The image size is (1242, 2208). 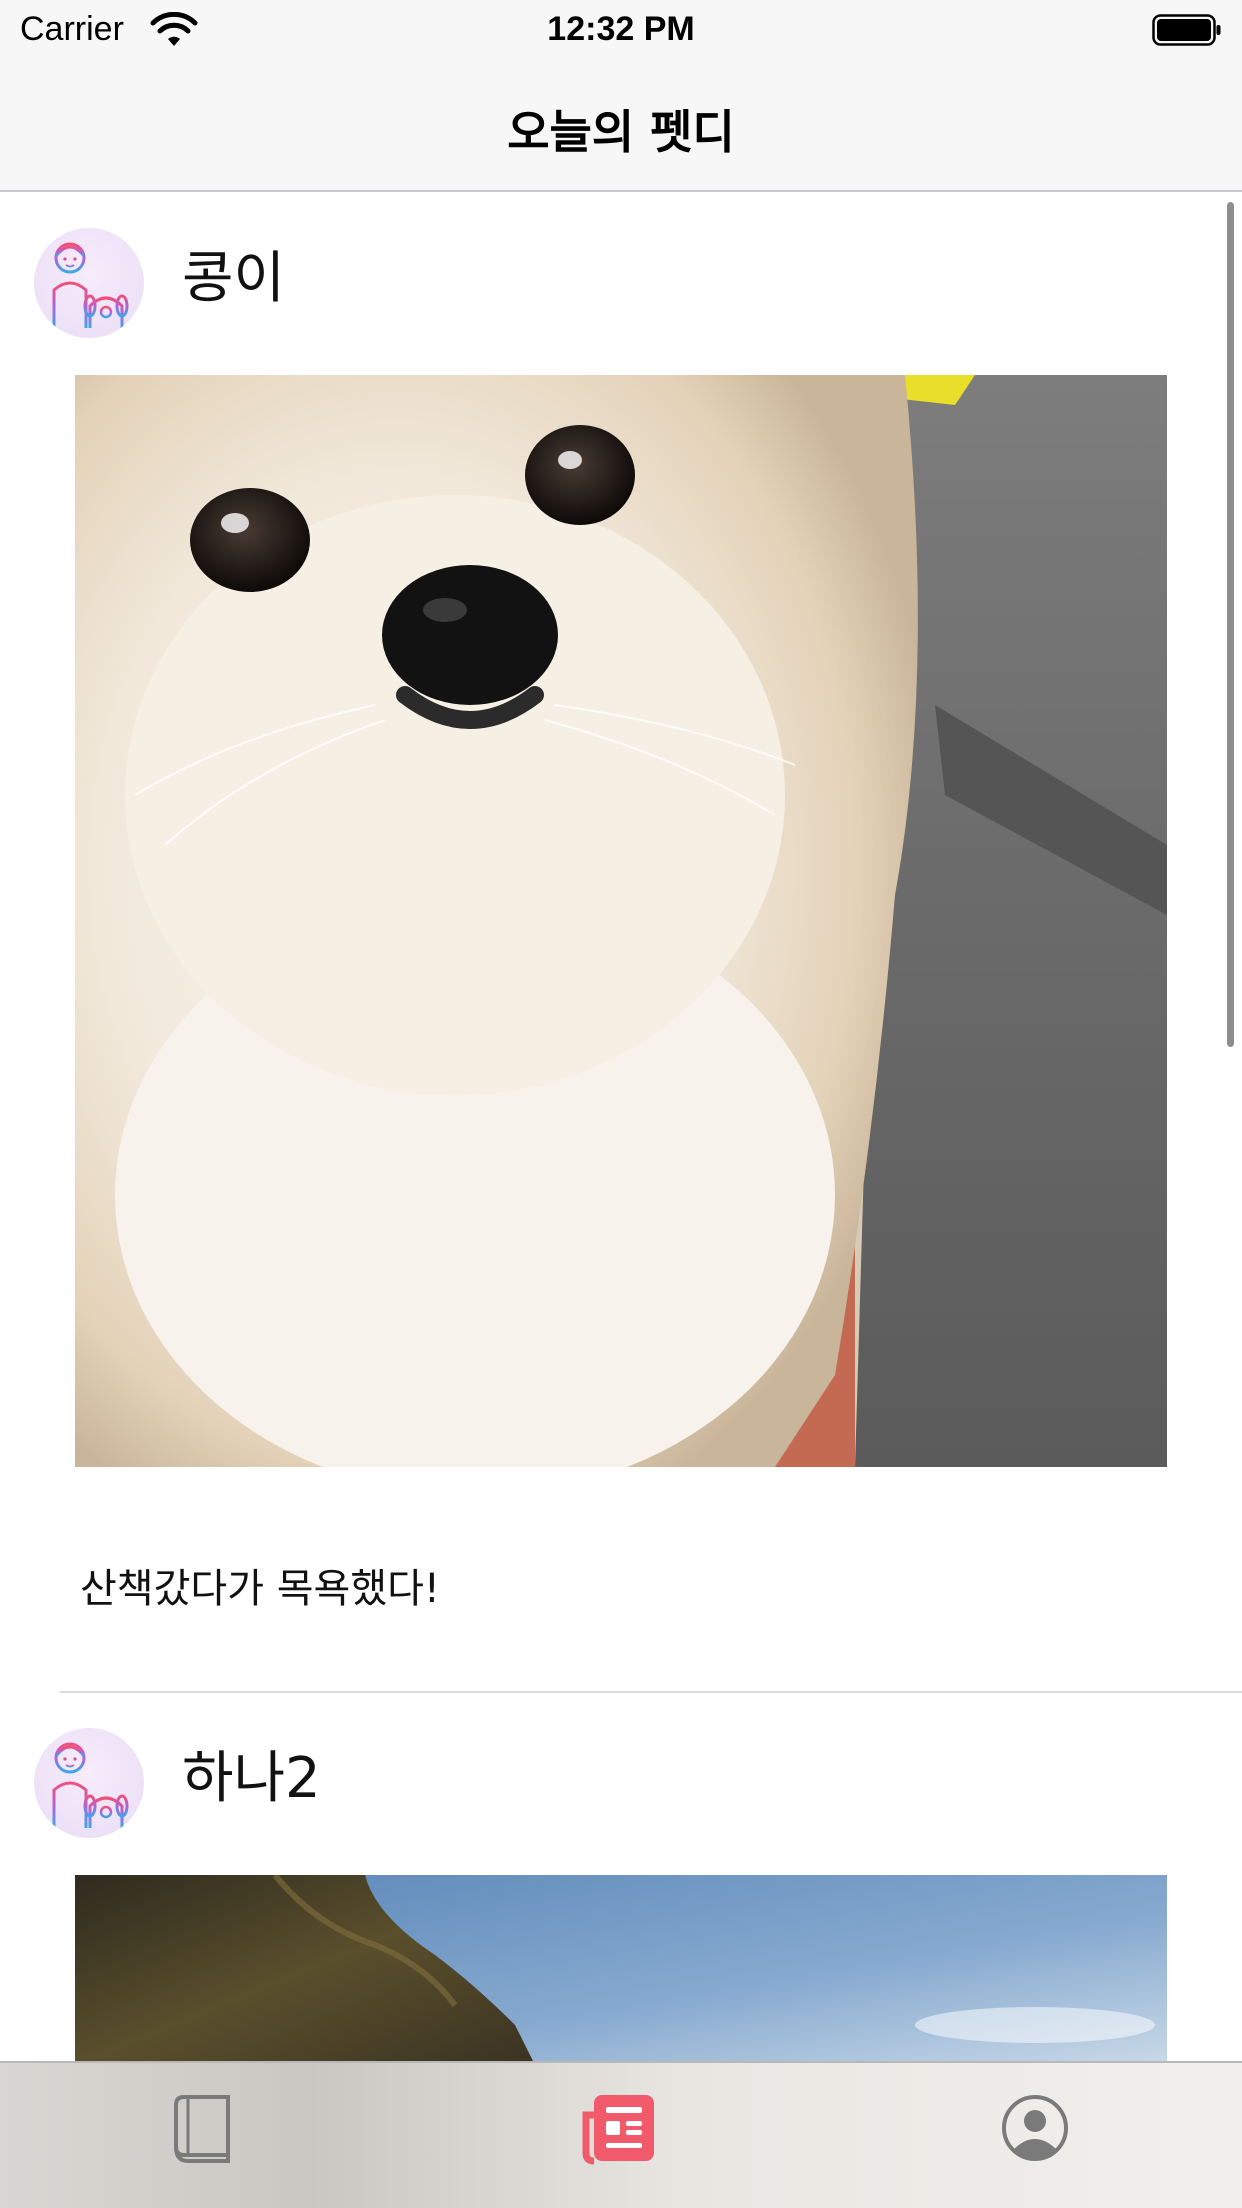 What do you see at coordinates (251, 1773) in the screenshot?
I see `pet-name: 하나2` at bounding box center [251, 1773].